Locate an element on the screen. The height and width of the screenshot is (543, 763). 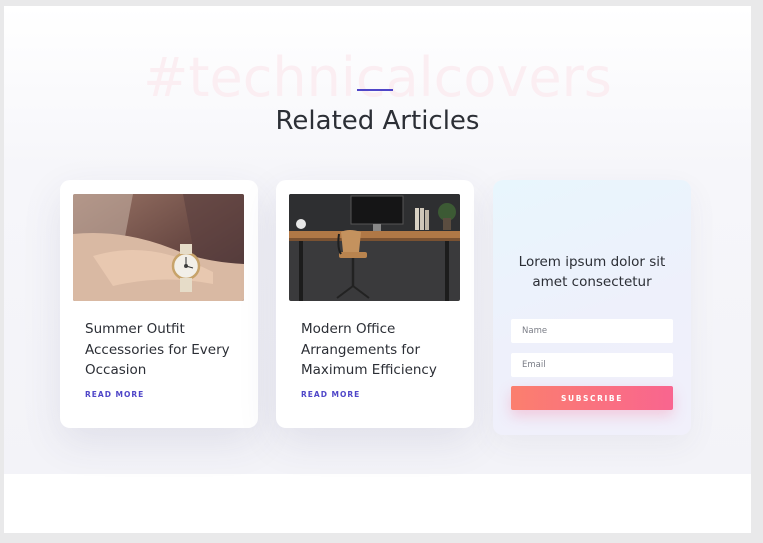
footer-area is located at coordinates (377, 503).